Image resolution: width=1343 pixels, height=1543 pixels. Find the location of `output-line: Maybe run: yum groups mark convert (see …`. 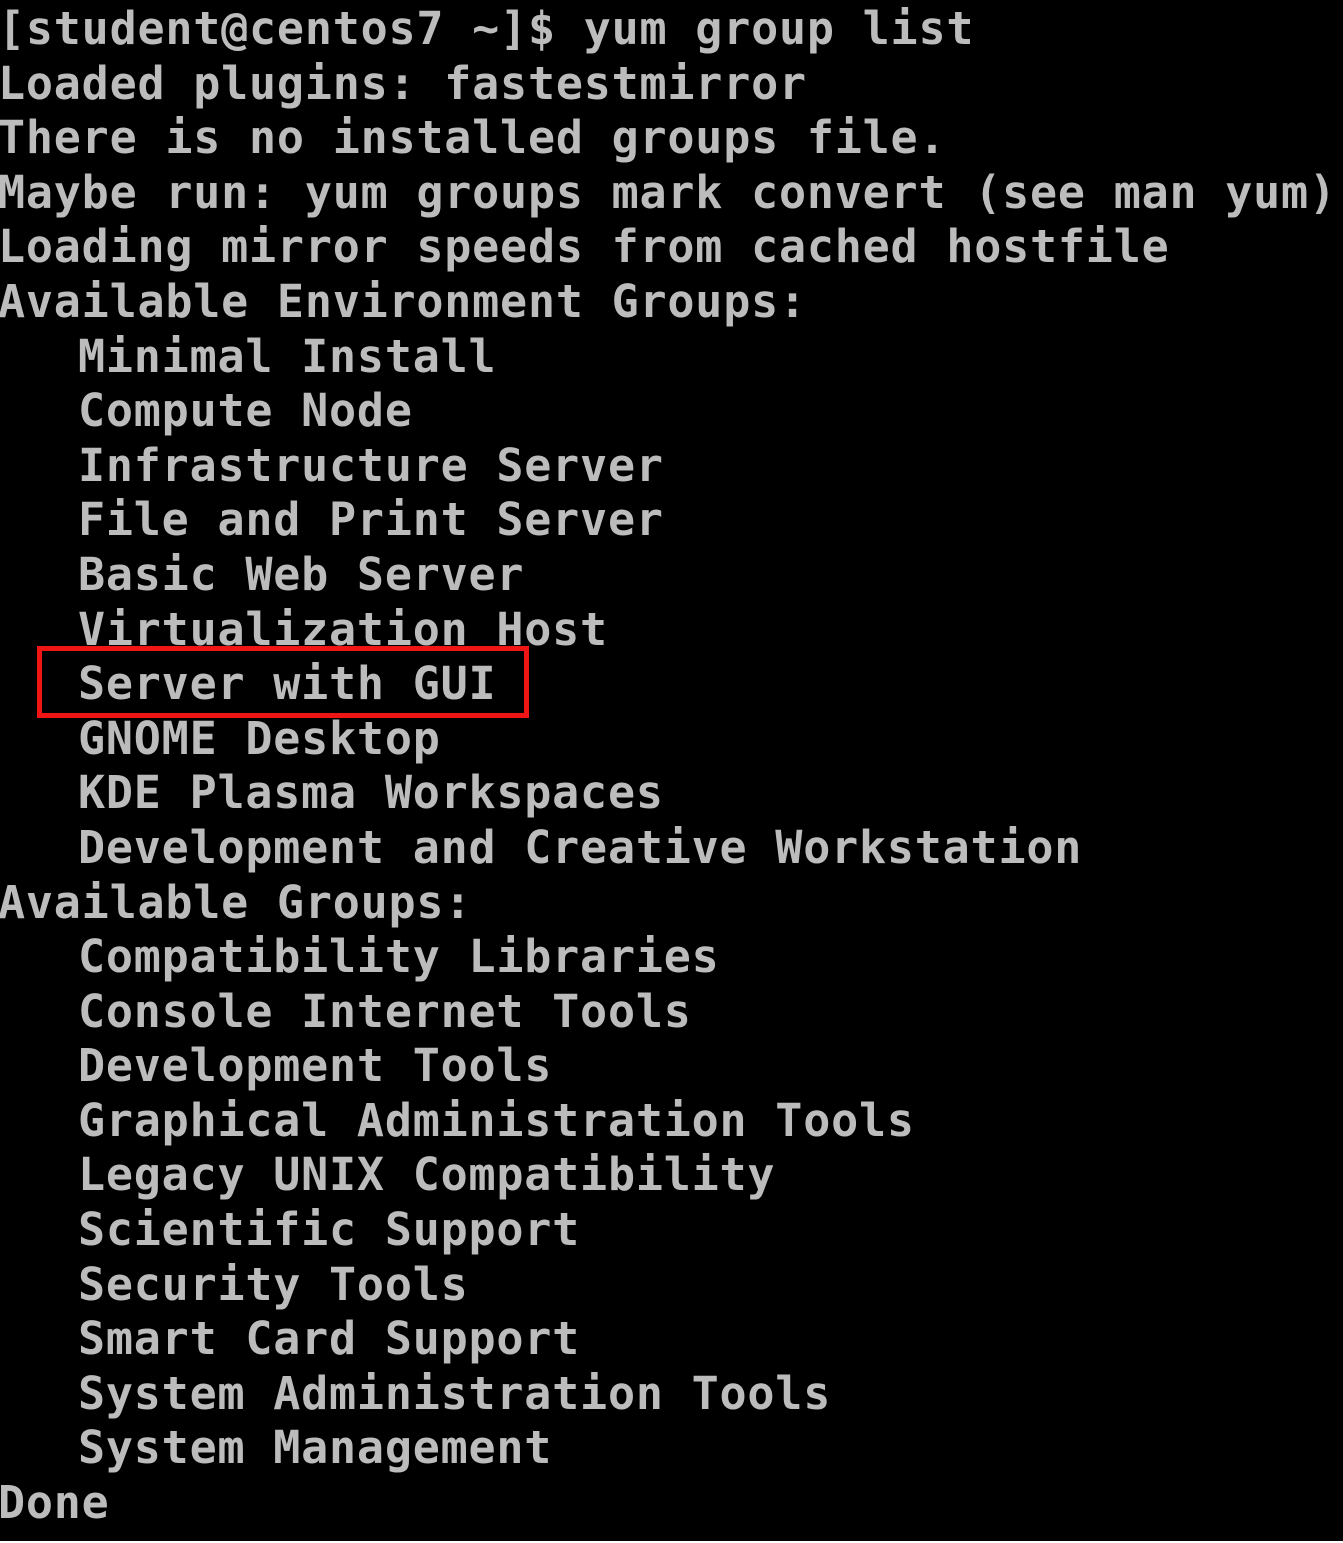

output-line: Maybe run: yum groups mark convert (see … is located at coordinates (668, 192).